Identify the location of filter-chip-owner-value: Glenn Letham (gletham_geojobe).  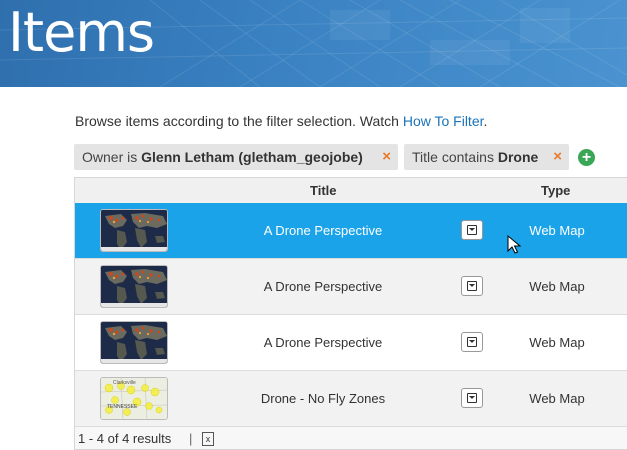
(252, 157).